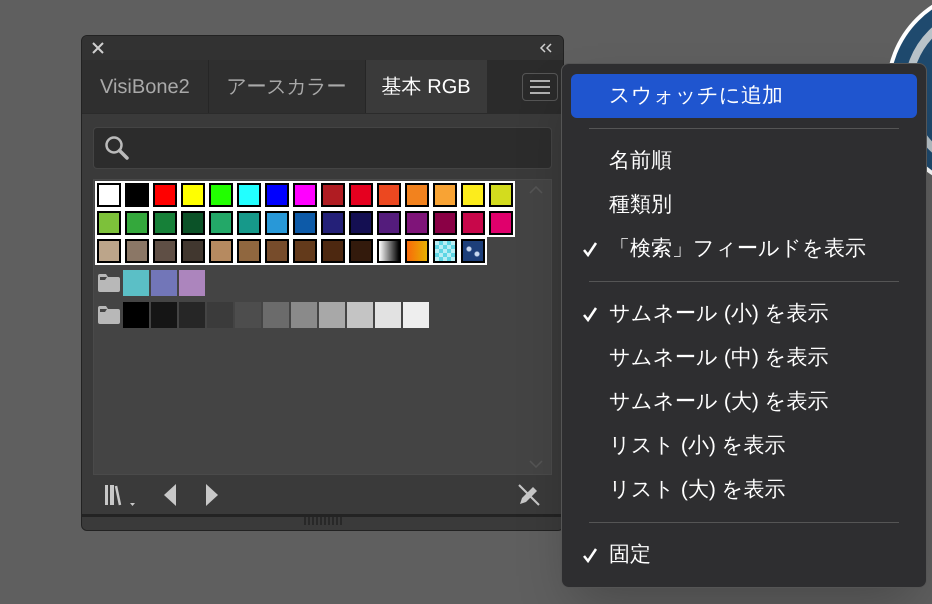 This screenshot has width=932, height=604. Describe the element at coordinates (744, 555) in the screenshot. I see `menu-item: 固定` at that location.